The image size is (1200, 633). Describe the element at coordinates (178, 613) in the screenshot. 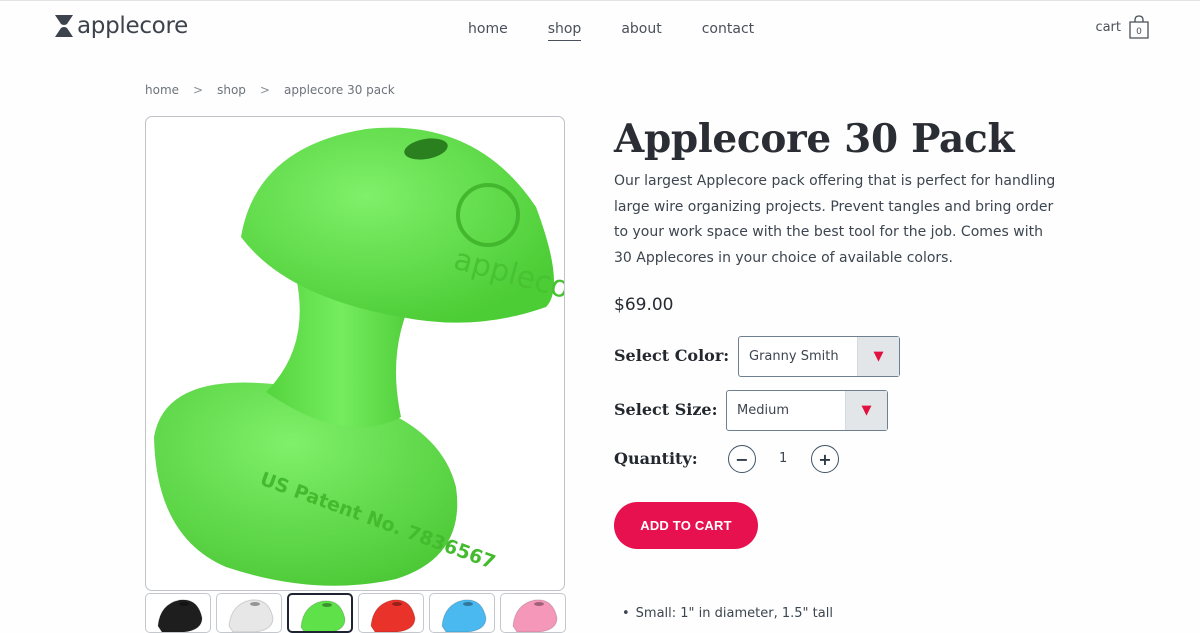

I see `thumbnail-black` at that location.